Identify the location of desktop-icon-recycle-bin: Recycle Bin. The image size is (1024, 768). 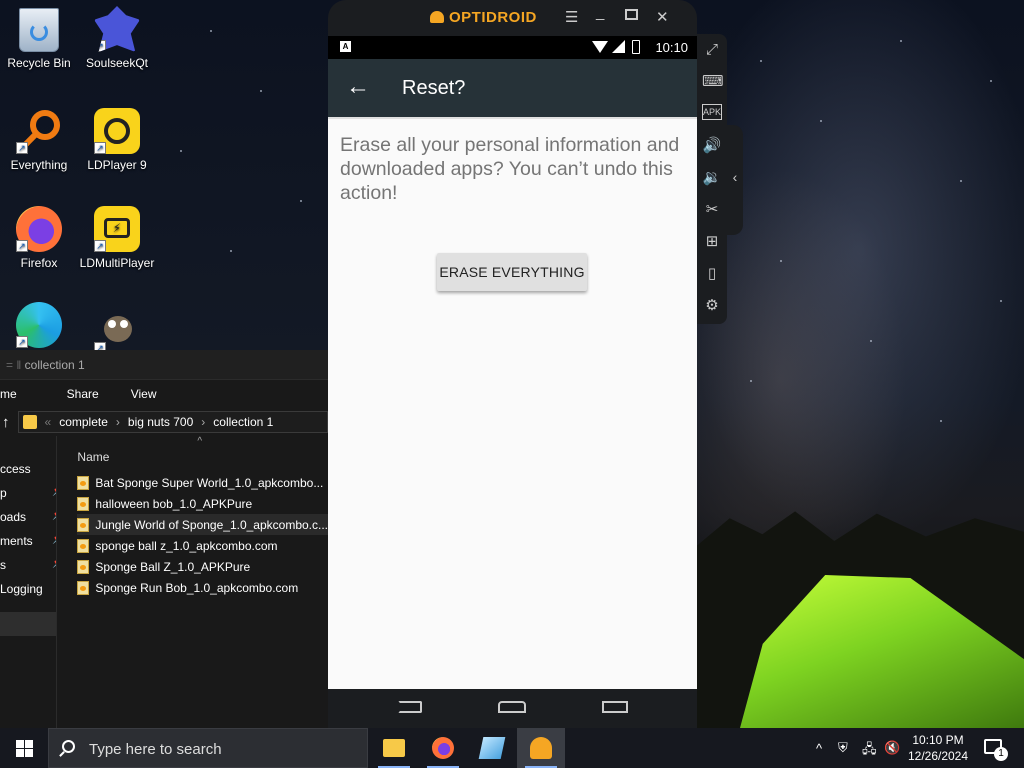
(39, 39).